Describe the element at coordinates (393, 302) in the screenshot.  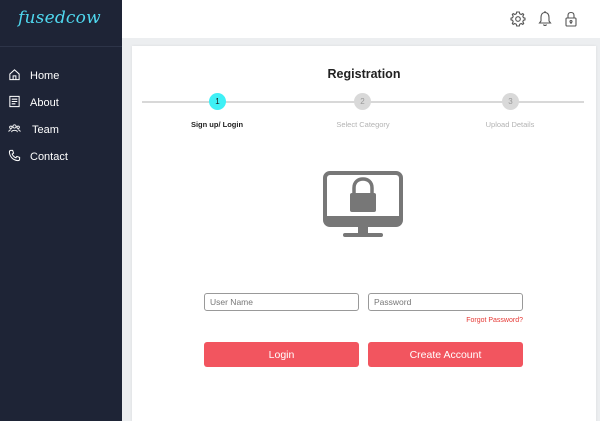
I see `password-placeholder: Password` at that location.